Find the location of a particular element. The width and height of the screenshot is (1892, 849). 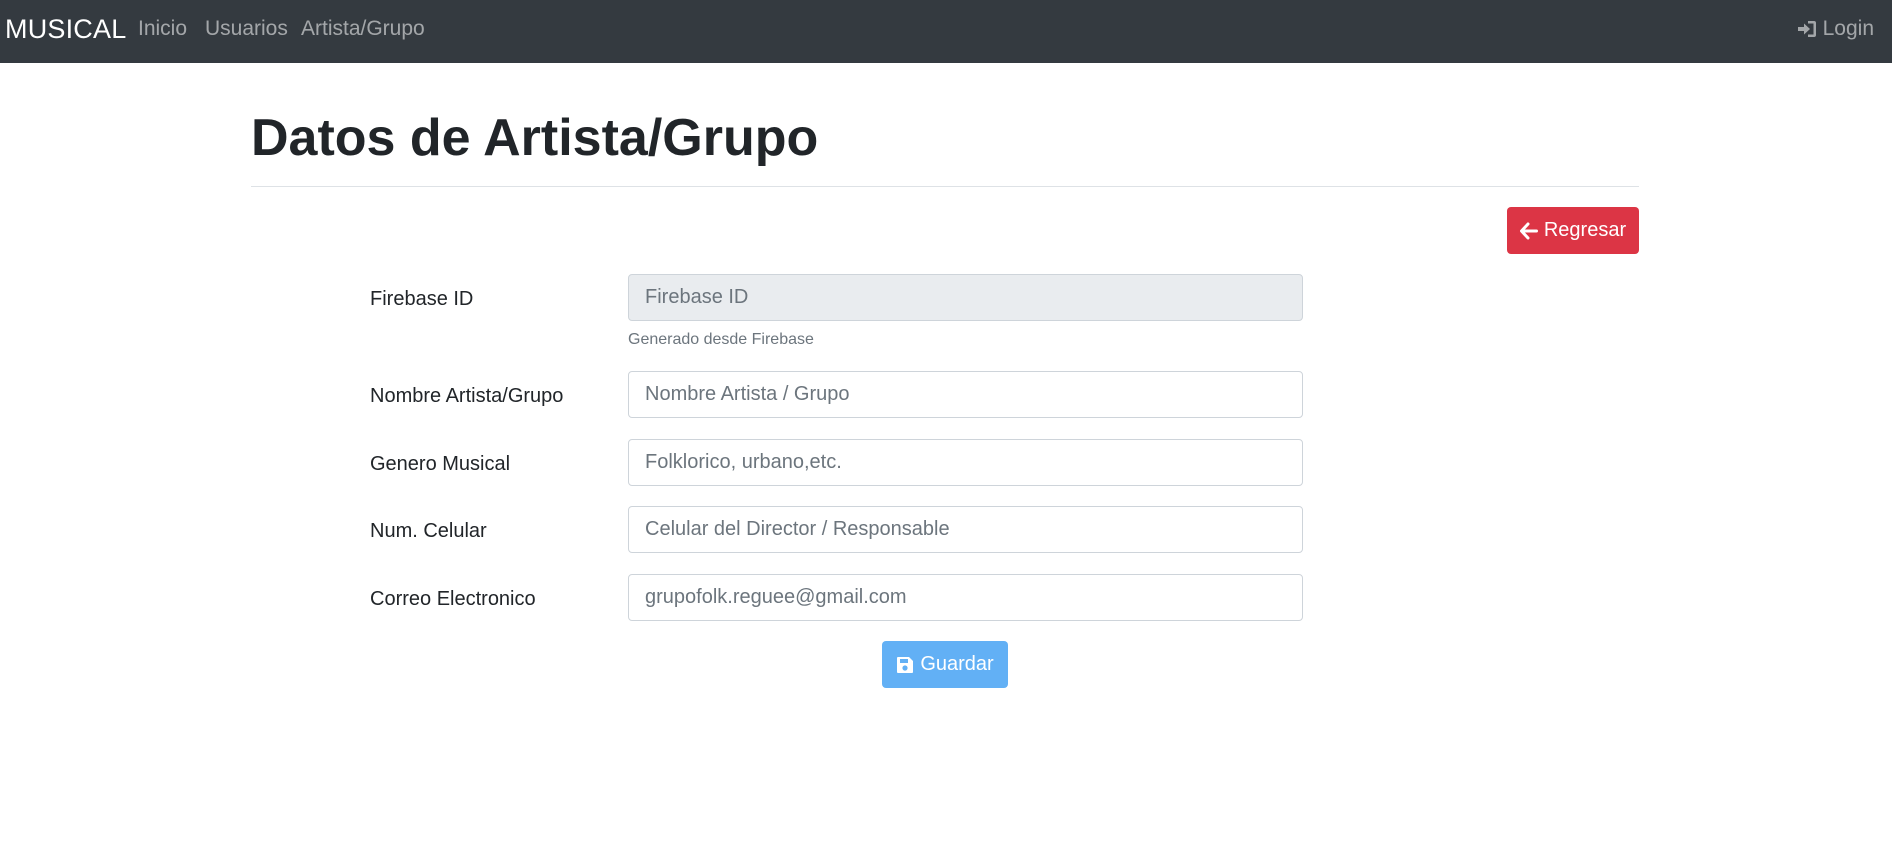

nav-link-usuarios: Usuarios is located at coordinates (246, 29).